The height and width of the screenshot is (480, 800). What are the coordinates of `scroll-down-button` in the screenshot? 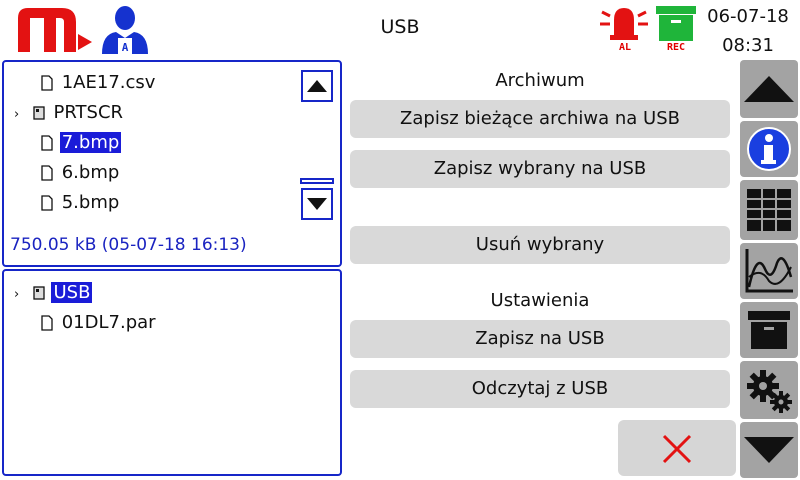 It's located at (317, 204).